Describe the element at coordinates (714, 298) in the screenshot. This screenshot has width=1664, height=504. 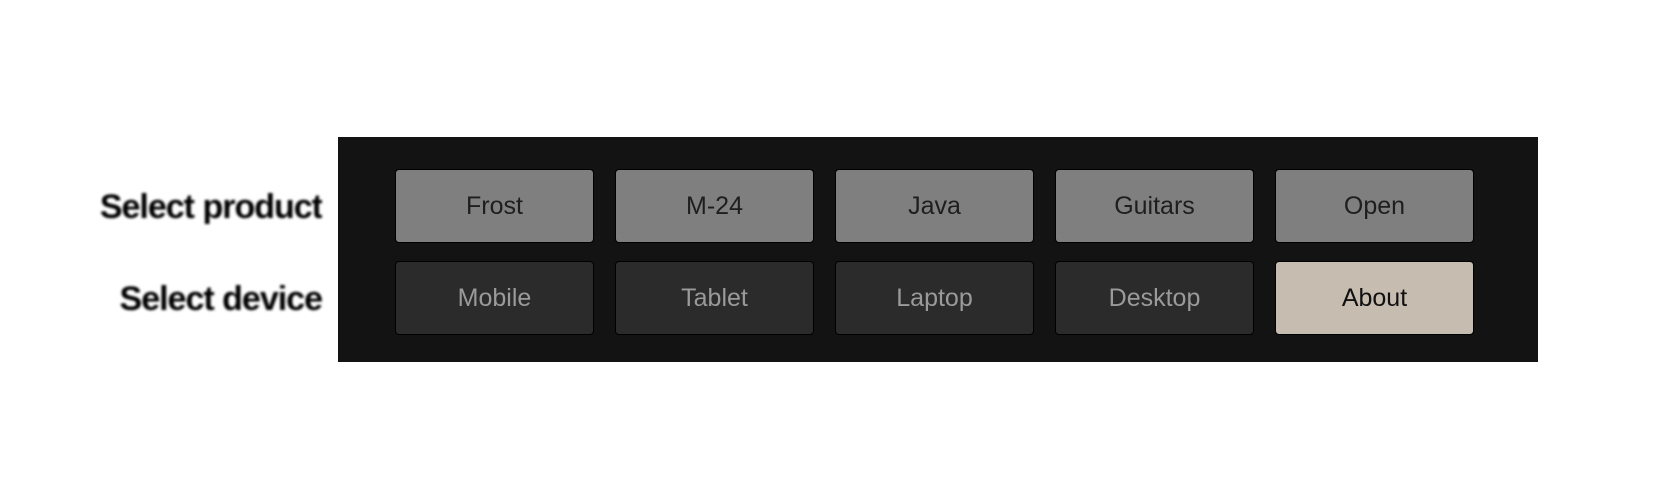
I see `device-button-tablet: Tablet` at that location.